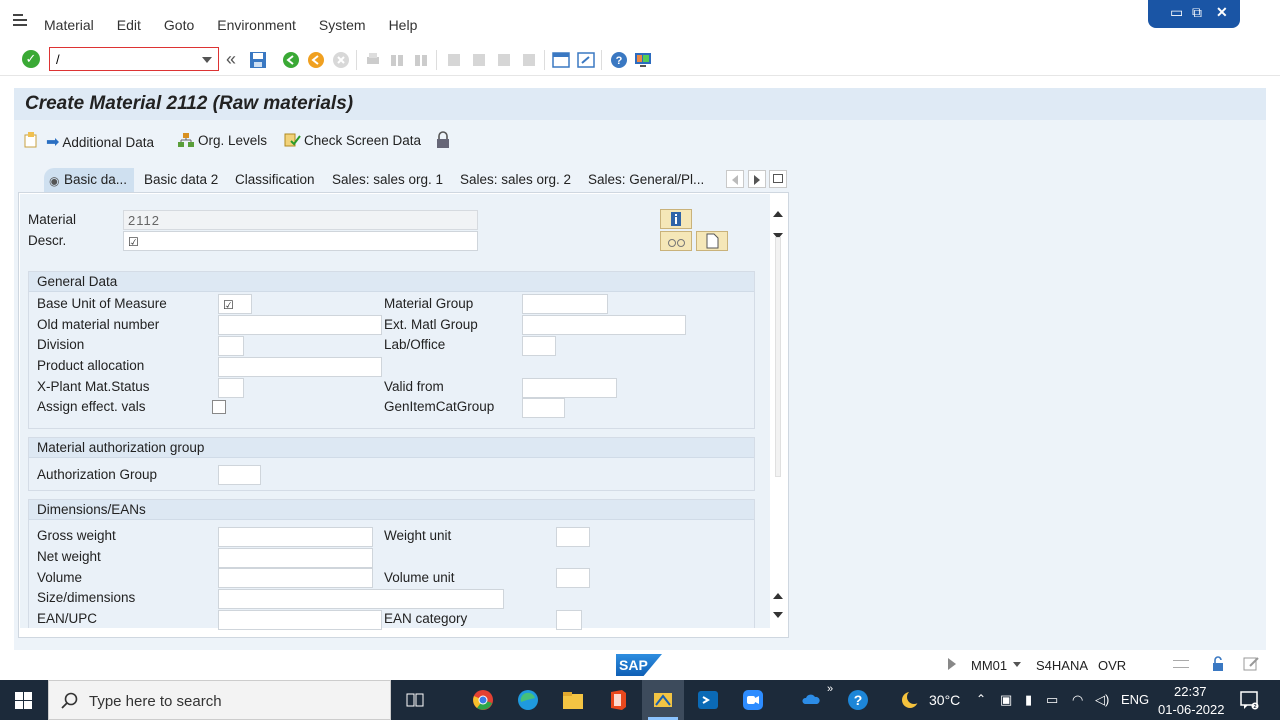 This screenshot has height=720, width=1280. I want to click on file-explorer-icon, so click(573, 700).